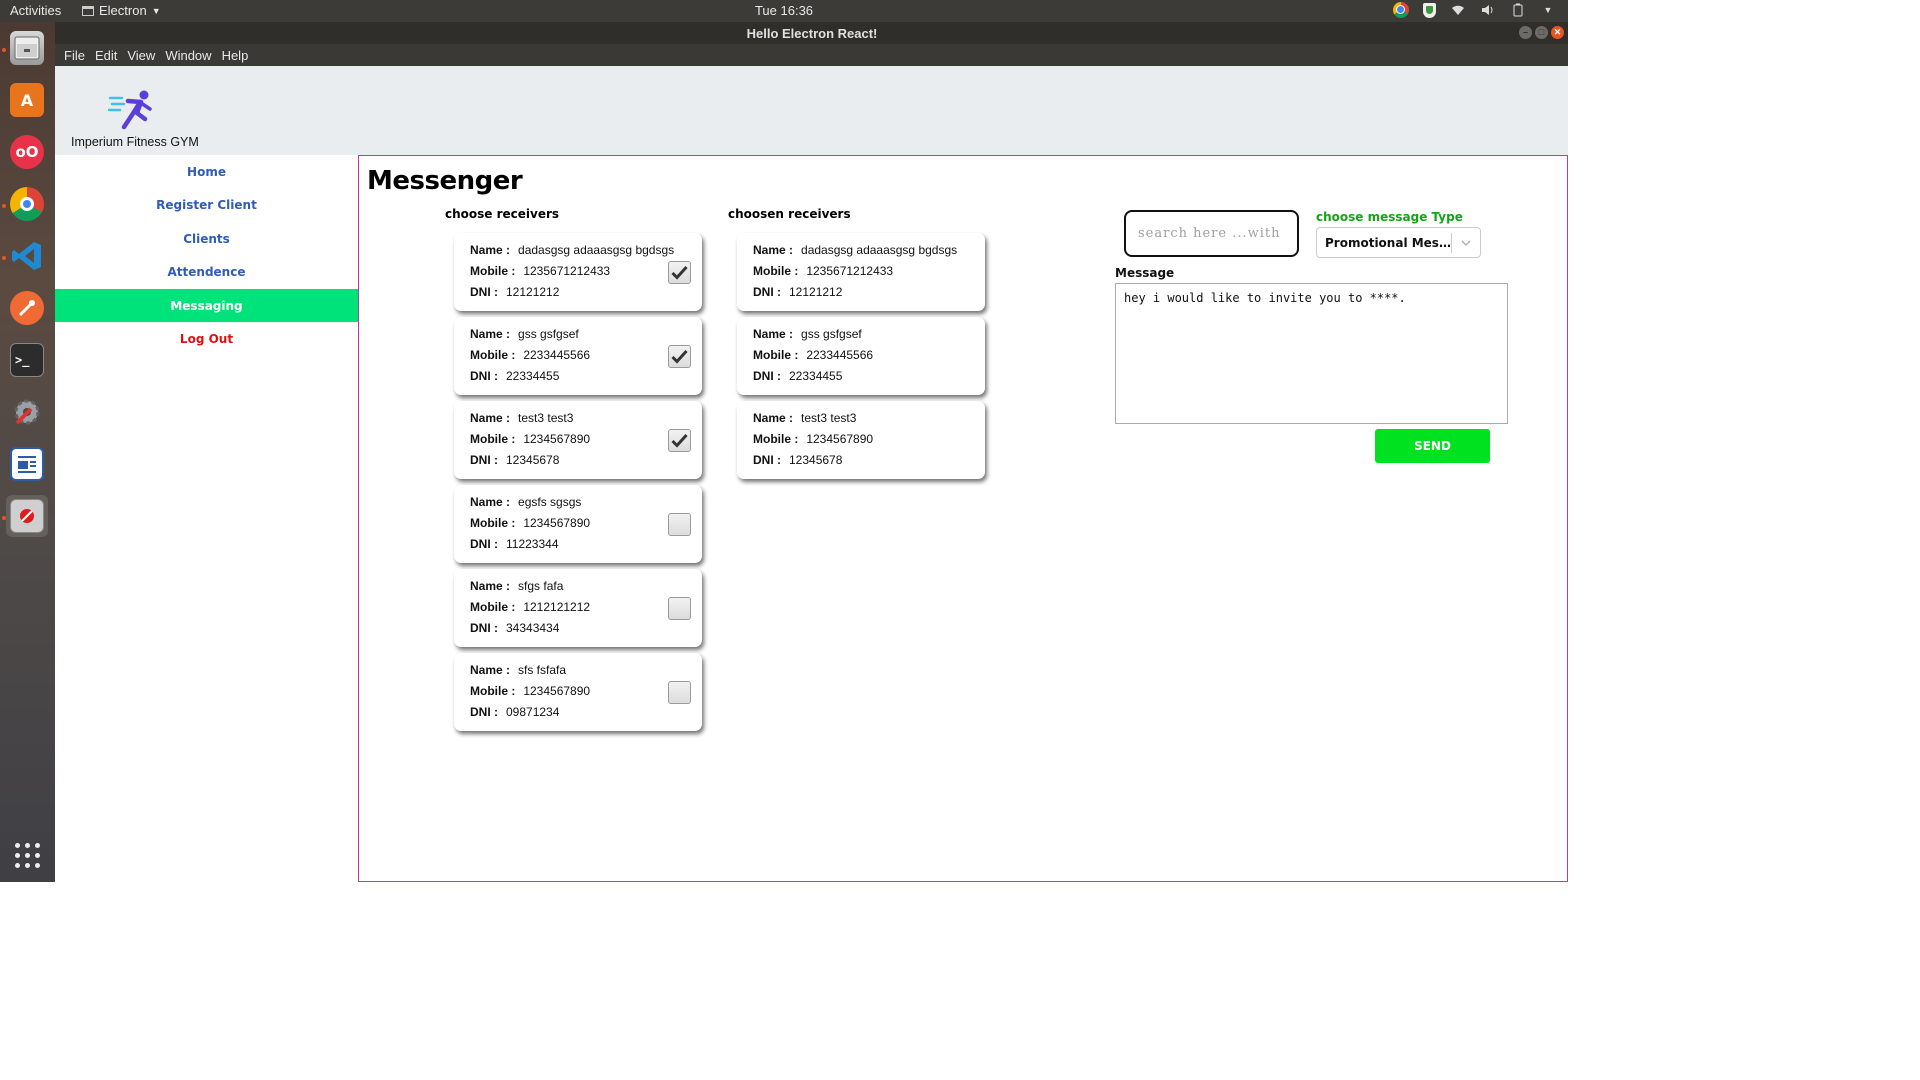 This screenshot has width=1920, height=1080. I want to click on runner-logo-icon, so click(130, 110).